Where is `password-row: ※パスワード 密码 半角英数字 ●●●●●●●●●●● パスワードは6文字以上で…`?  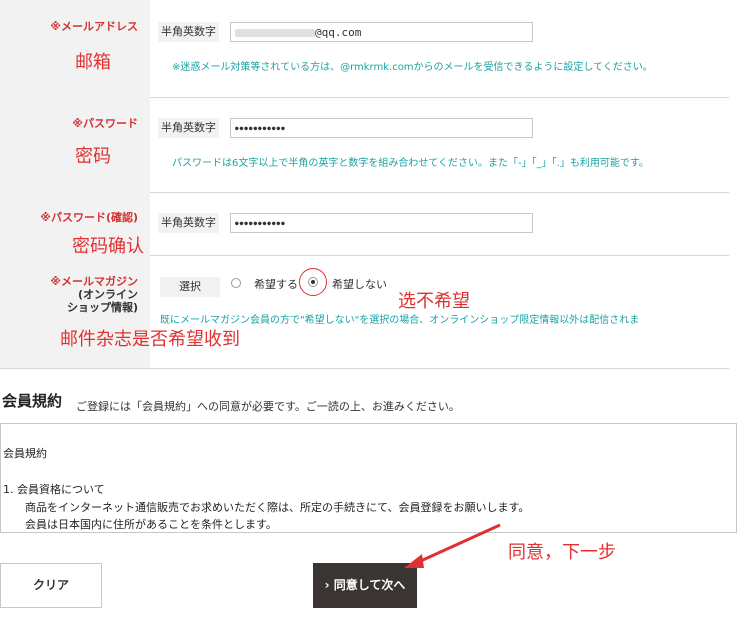 password-row: ※パスワード 密码 半角英数字 ●●●●●●●●●●● パスワードは6文字以上で… is located at coordinates (364, 145).